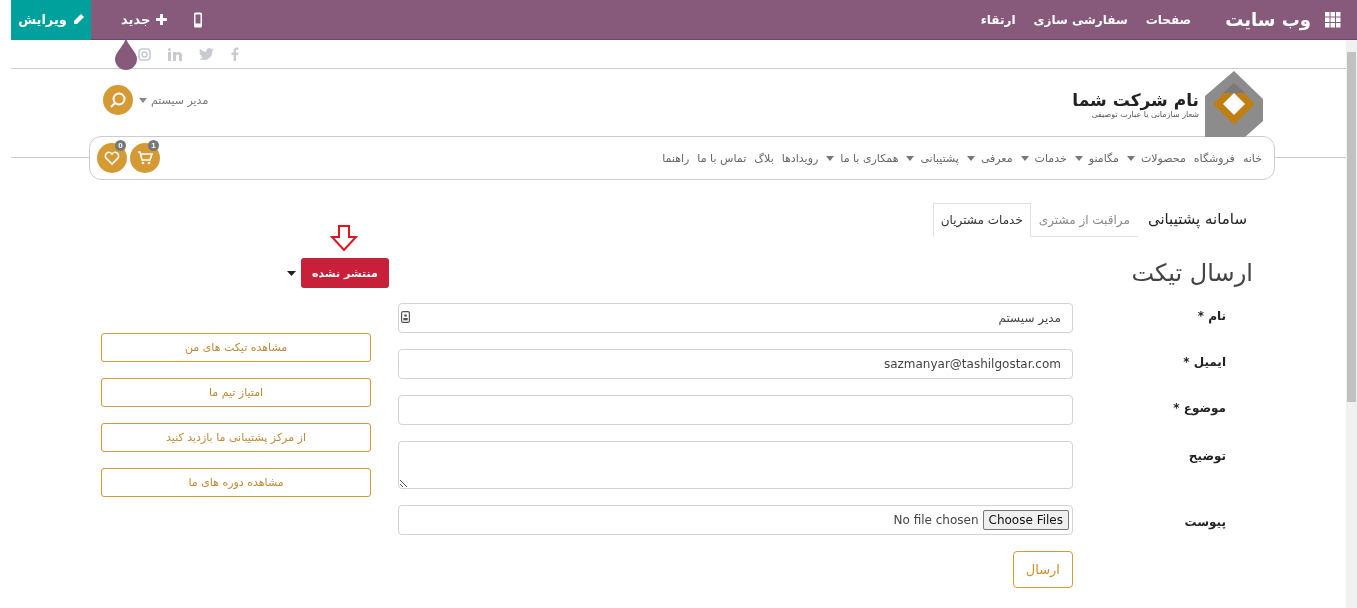 The image size is (1357, 608). I want to click on page-heading: ارسال تیکت, so click(1192, 273).